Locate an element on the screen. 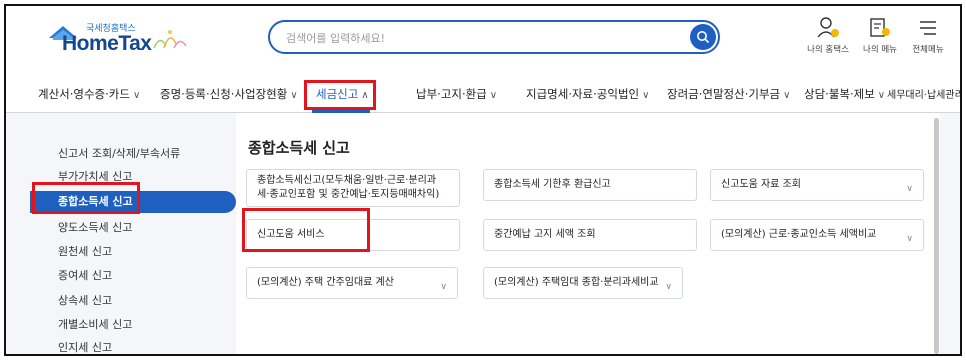  hometax-logo: 국세청홈택스 HomeTax is located at coordinates (123, 38).